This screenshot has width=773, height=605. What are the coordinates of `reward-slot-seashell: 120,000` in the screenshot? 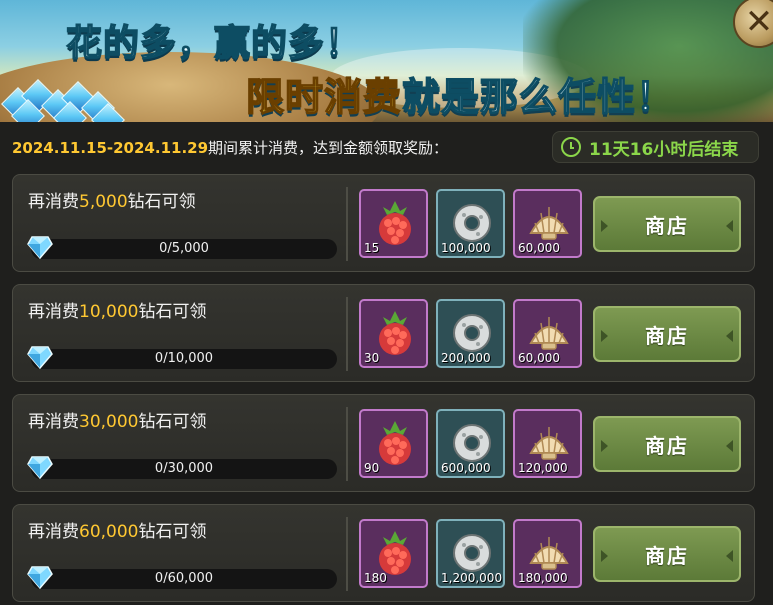 It's located at (547, 443).